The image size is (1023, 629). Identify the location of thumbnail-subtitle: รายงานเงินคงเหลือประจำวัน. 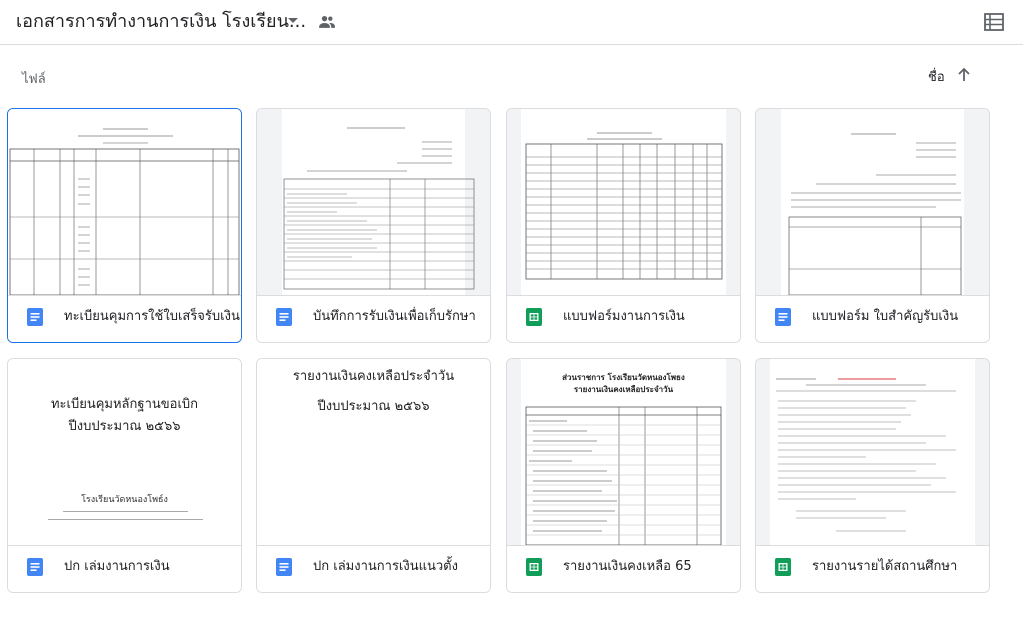
(623, 389).